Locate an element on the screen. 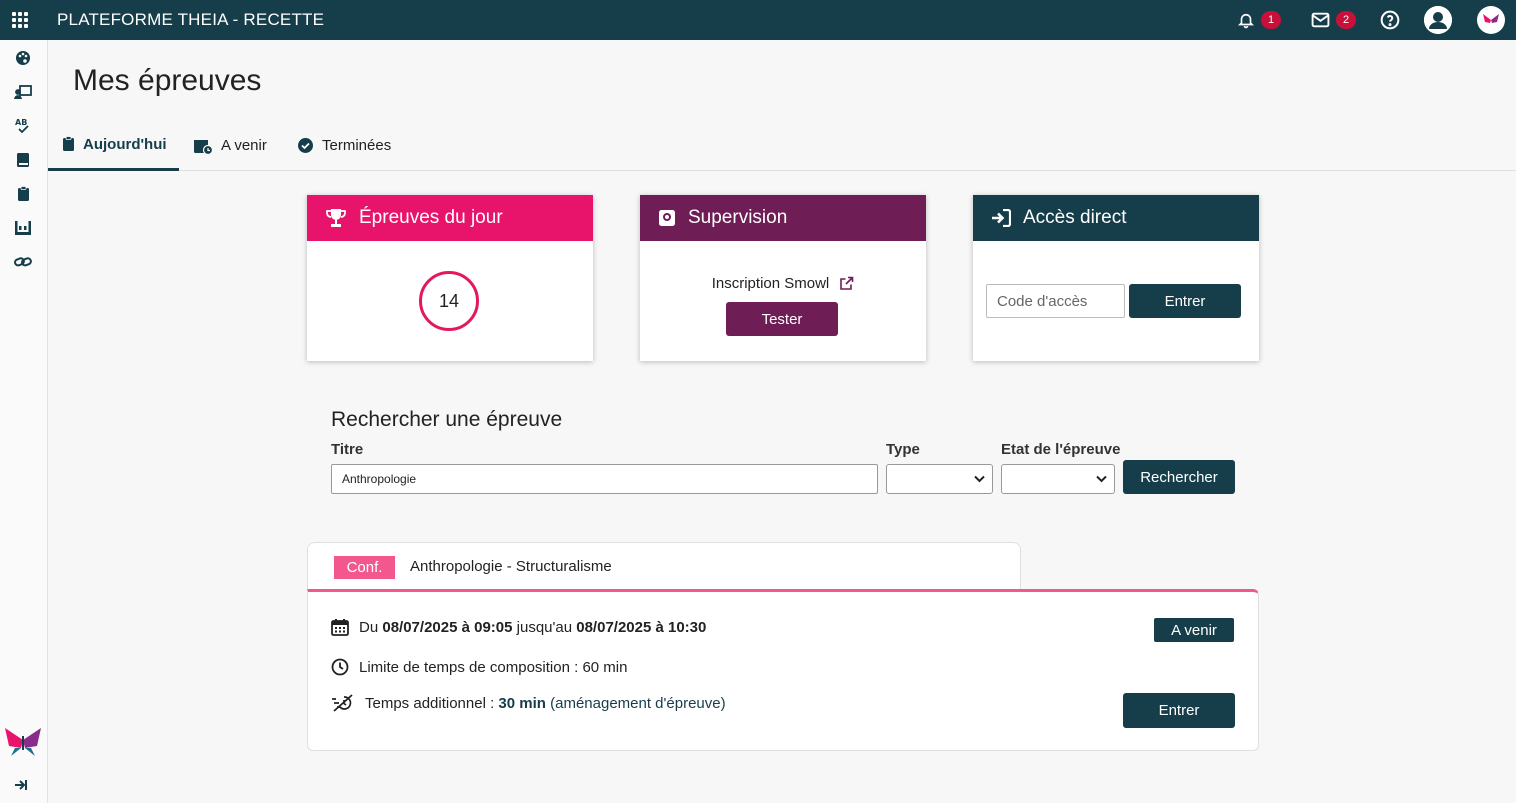 This screenshot has width=1516, height=803. help-icon is located at coordinates (1390, 20).